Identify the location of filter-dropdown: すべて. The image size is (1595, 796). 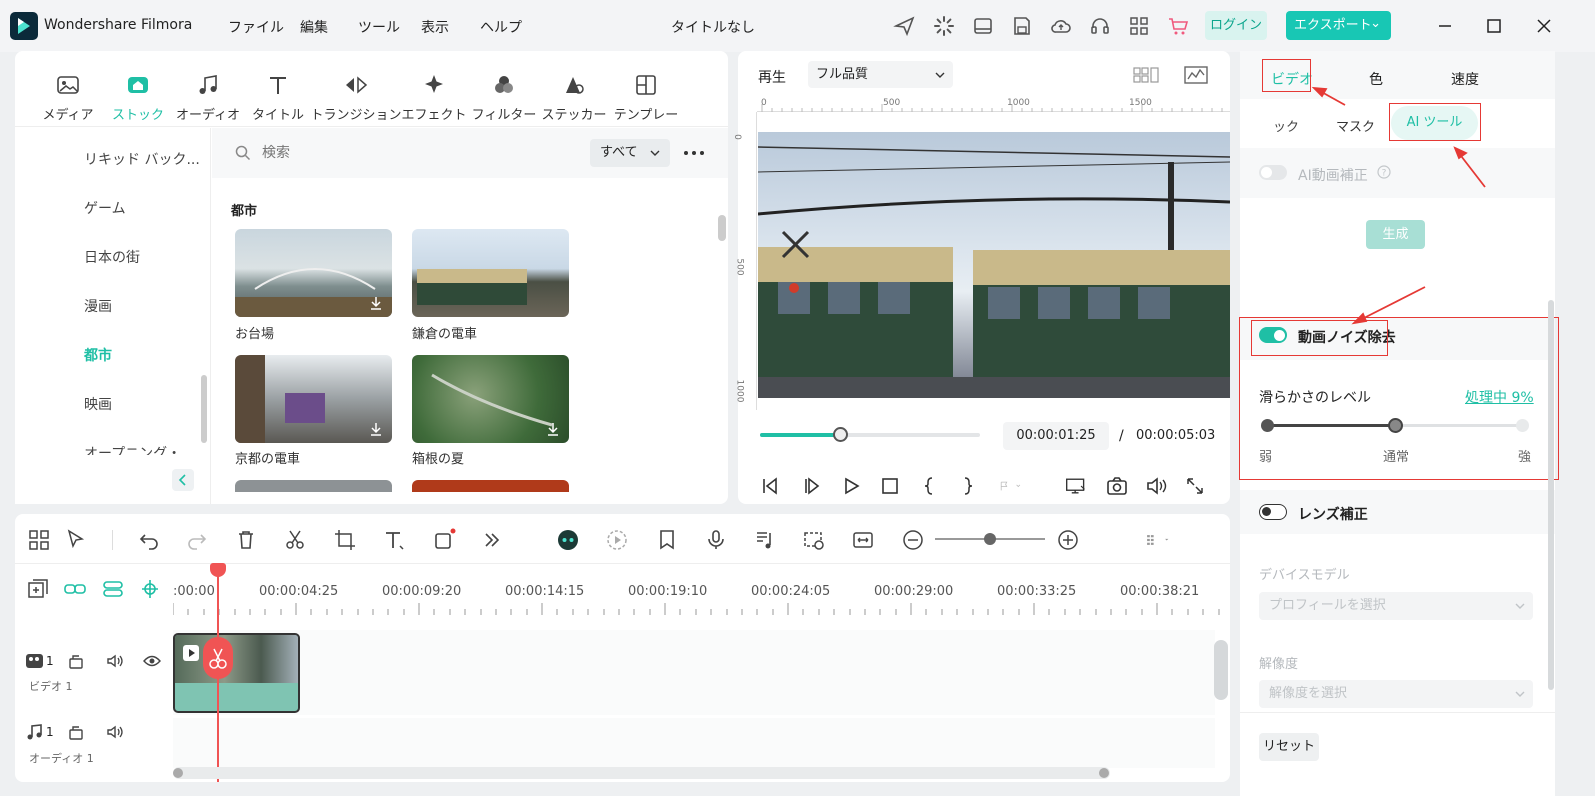
(630, 153).